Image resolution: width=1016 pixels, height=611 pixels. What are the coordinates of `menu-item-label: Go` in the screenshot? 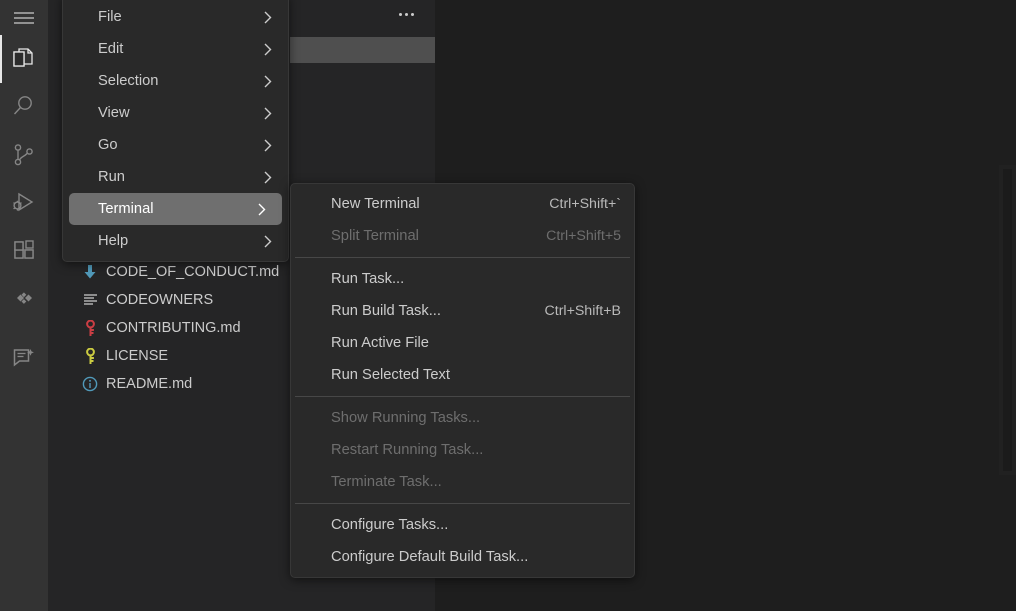 It's located at (108, 145).